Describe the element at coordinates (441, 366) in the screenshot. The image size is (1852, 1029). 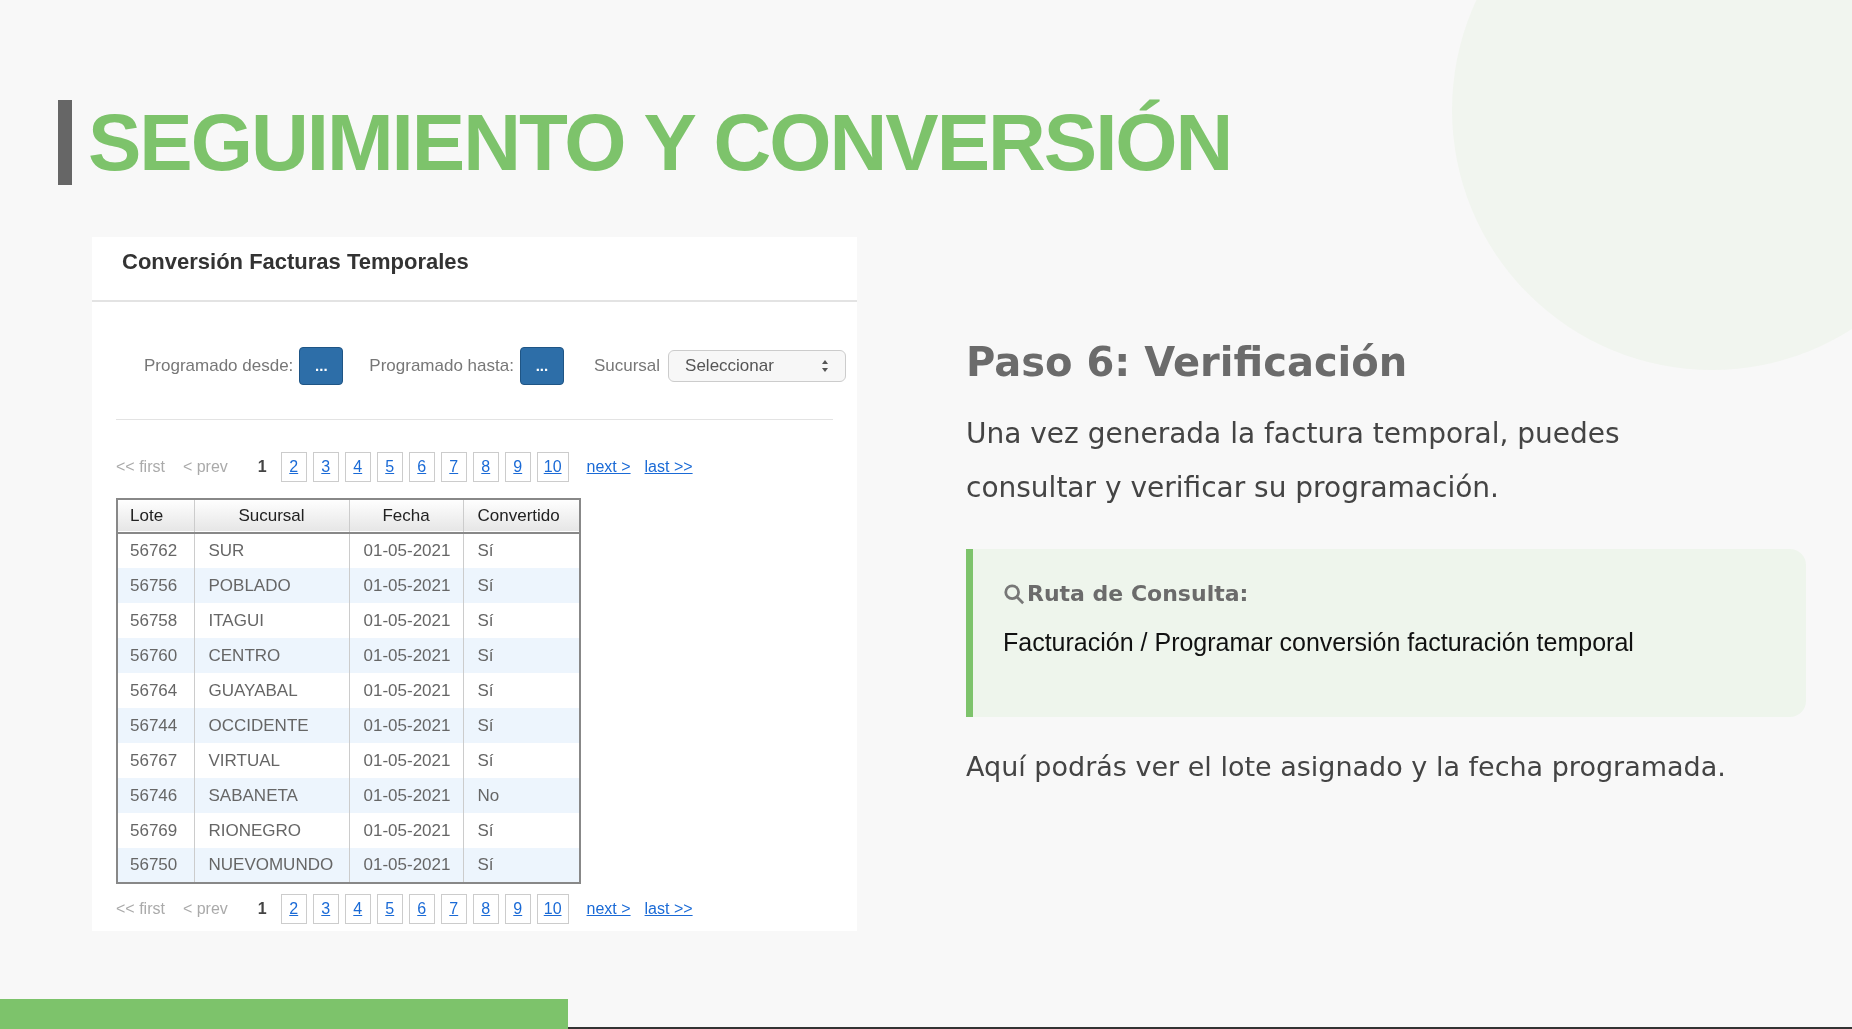
I see `filter-label: Programado hasta:` at that location.